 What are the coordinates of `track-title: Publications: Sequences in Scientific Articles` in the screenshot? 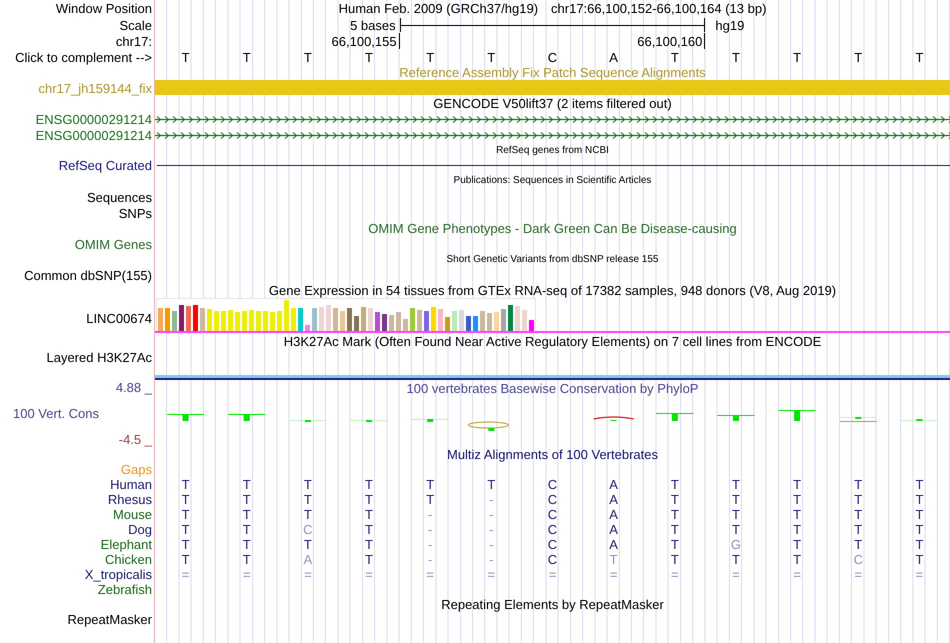 It's located at (553, 181).